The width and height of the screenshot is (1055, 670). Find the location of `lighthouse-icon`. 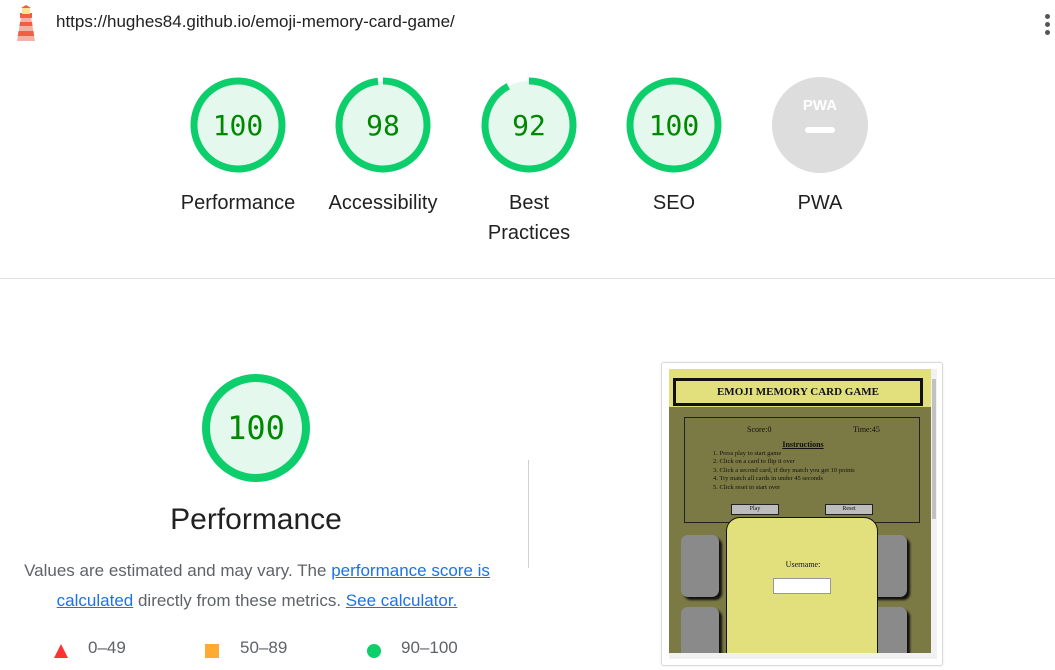

lighthouse-icon is located at coordinates (26, 23).